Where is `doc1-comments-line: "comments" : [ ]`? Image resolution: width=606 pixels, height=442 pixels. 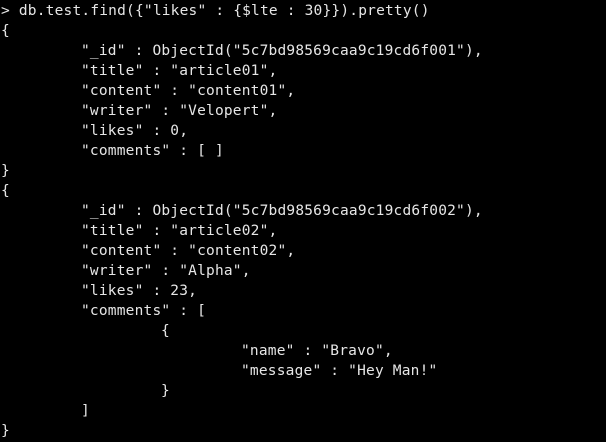 doc1-comments-line: "comments" : [ ] is located at coordinates (152, 151).